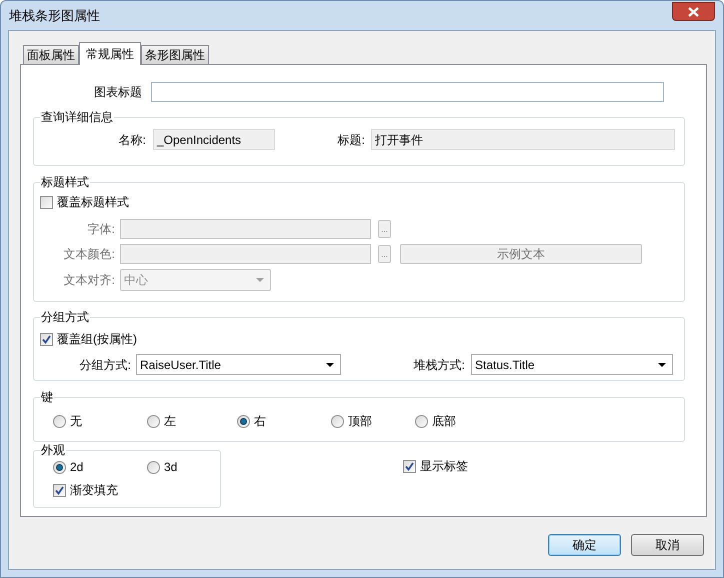 This screenshot has height=578, width=724. Describe the element at coordinates (667, 545) in the screenshot. I see `dialog-button: 取消` at that location.